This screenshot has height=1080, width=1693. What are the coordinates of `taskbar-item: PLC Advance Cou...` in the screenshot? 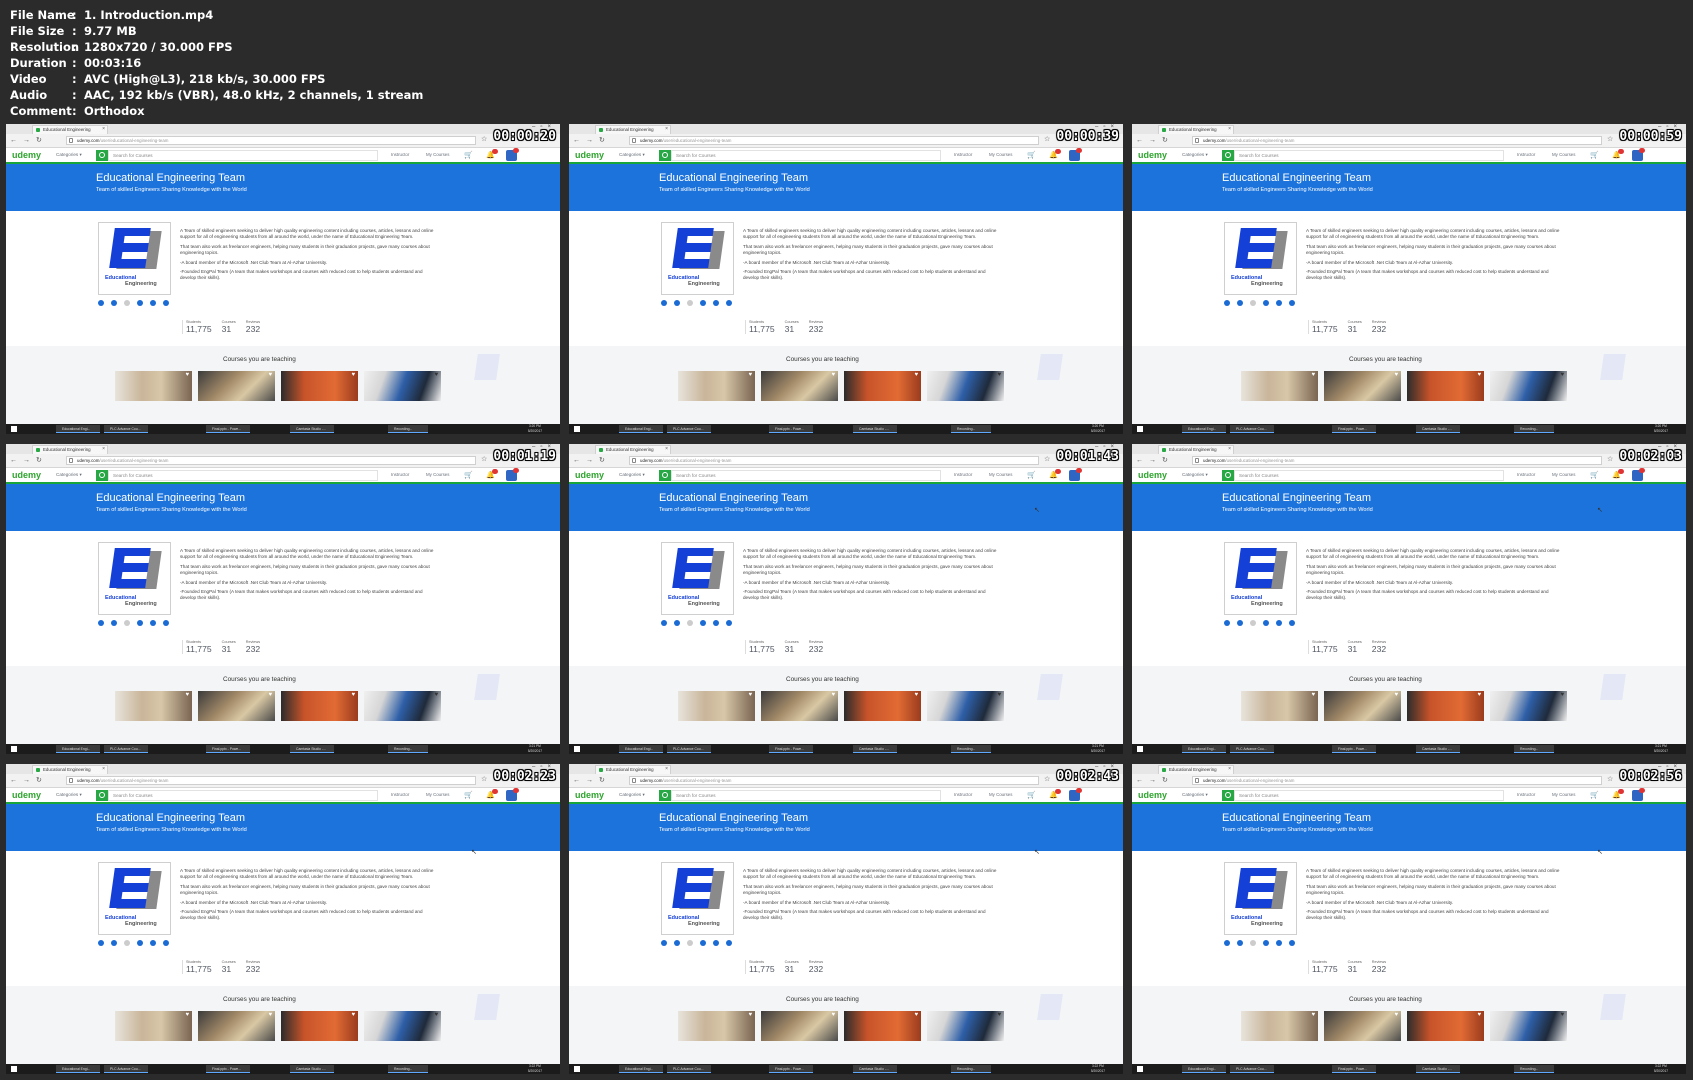 It's located at (1252, 429).